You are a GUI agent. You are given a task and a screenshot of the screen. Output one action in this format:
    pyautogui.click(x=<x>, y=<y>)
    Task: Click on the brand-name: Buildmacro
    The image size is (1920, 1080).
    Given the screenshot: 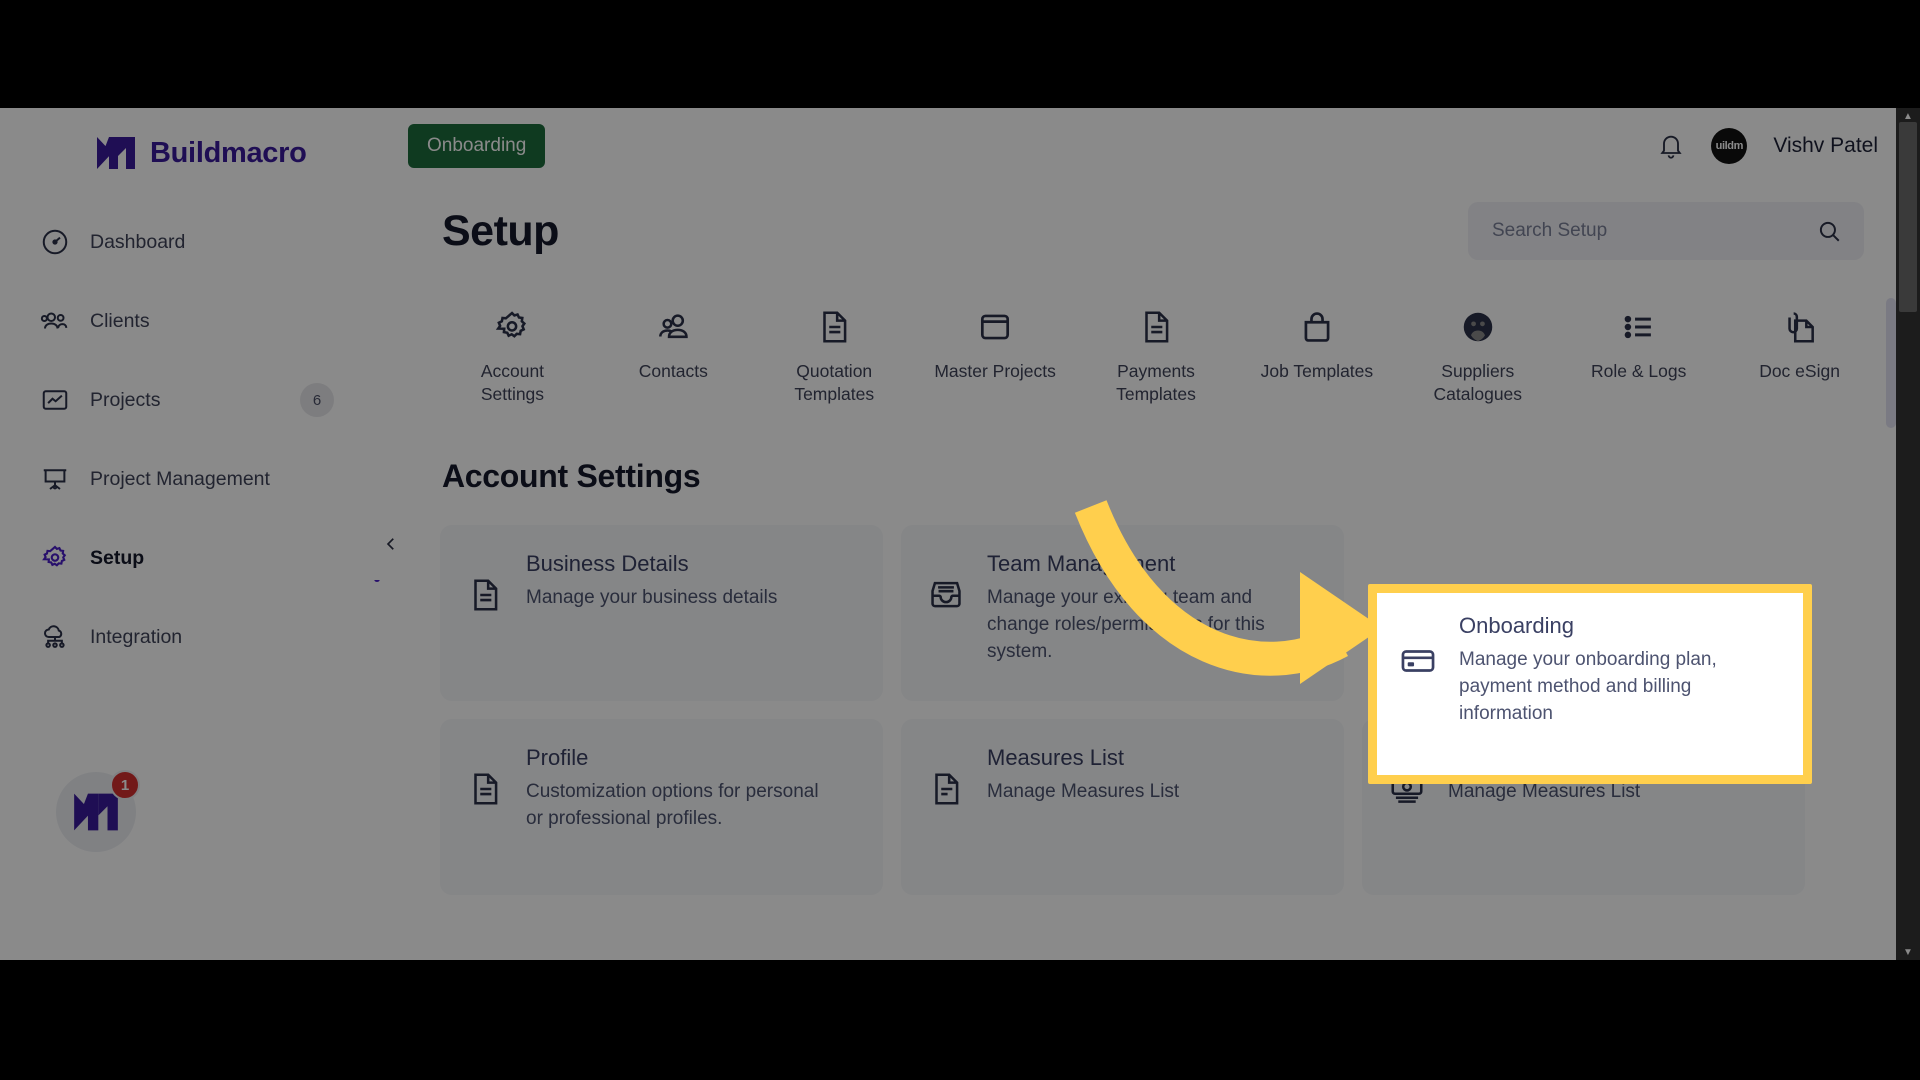 What is the action you would take?
    pyautogui.click(x=228, y=152)
    